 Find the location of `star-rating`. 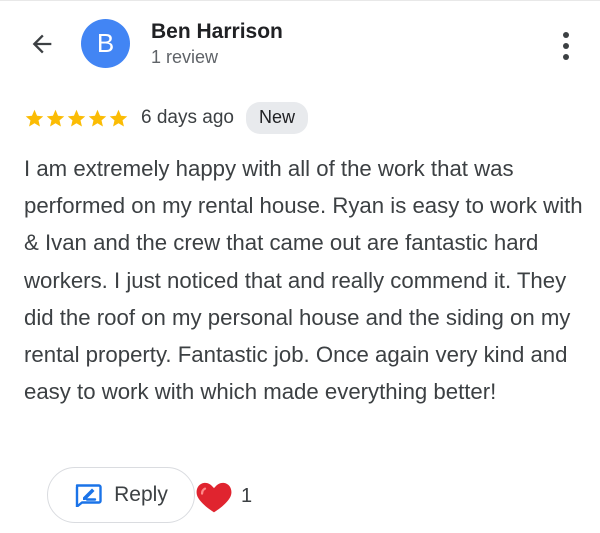

star-rating is located at coordinates (76, 118).